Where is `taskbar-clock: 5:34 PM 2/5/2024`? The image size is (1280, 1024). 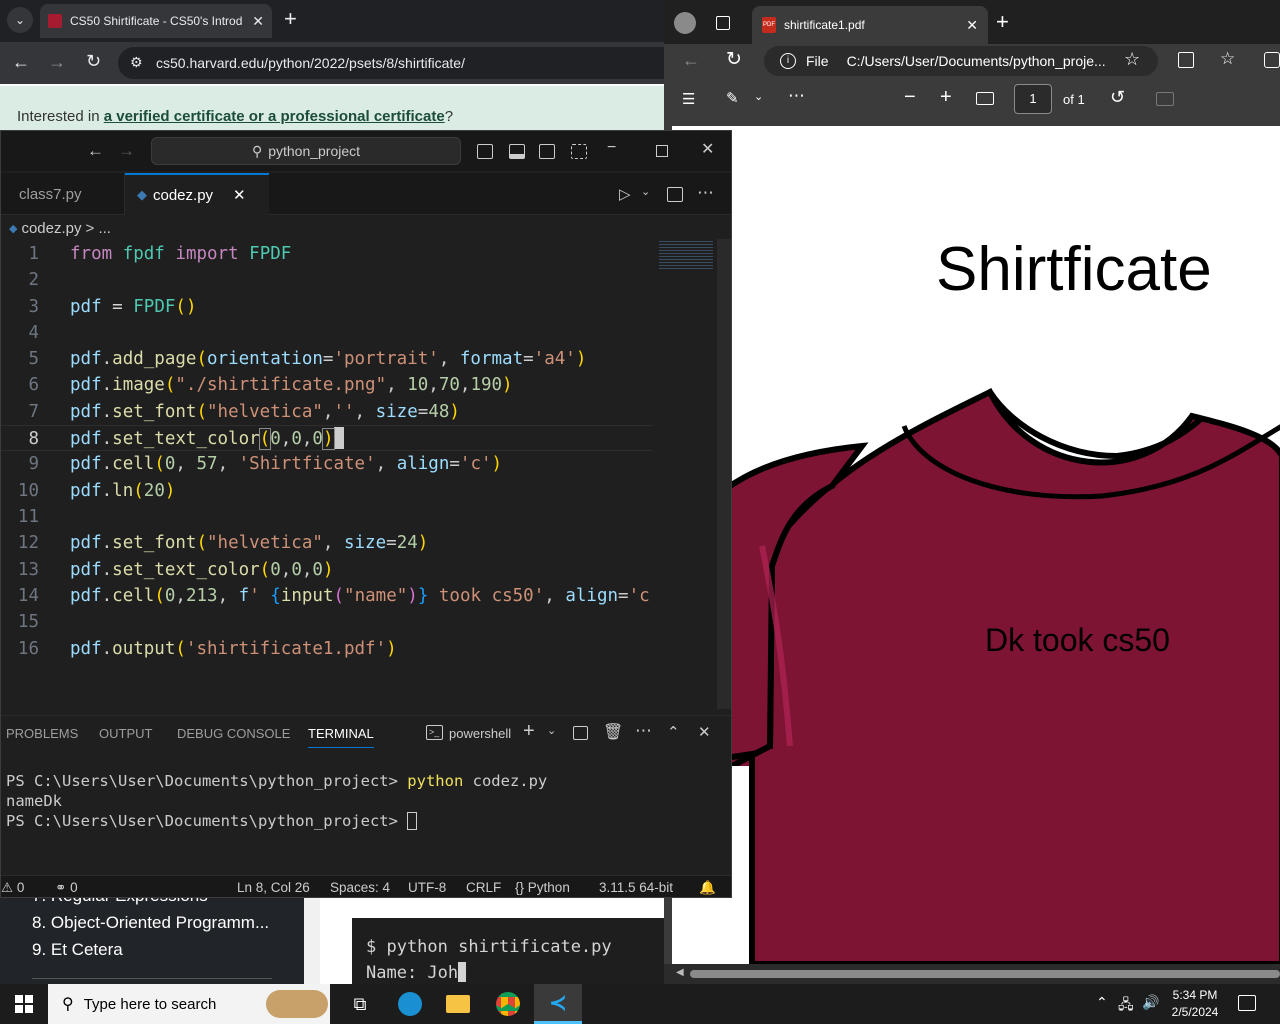
taskbar-clock: 5:34 PM 2/5/2024 is located at coordinates (1195, 1004).